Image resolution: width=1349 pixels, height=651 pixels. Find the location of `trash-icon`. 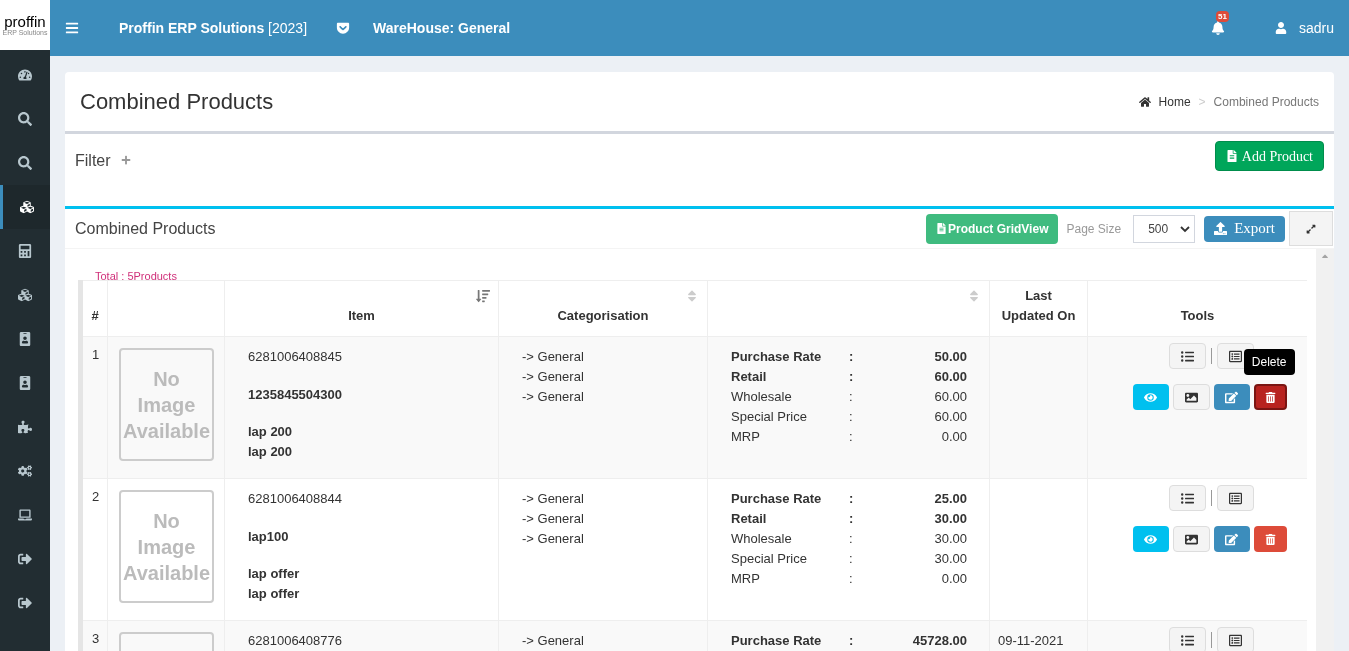

trash-icon is located at coordinates (1270, 397).